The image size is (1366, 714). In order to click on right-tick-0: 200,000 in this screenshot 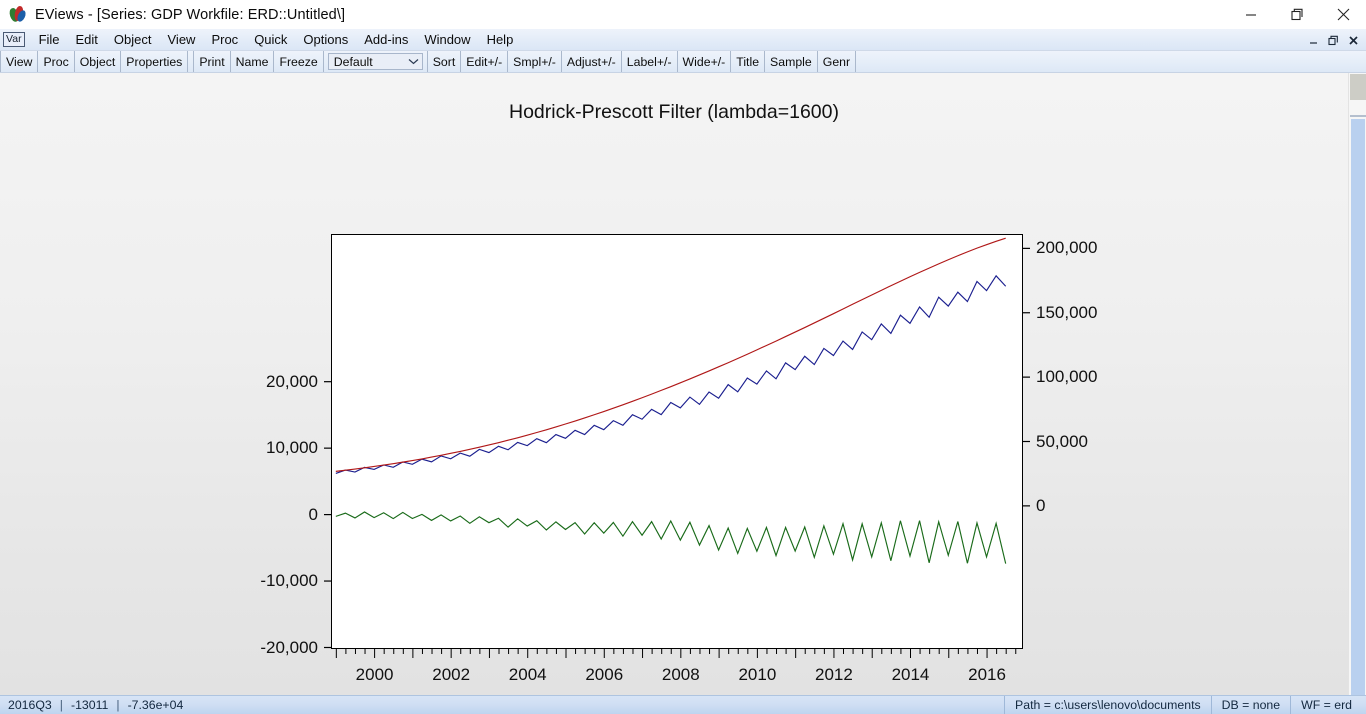, I will do `click(1067, 248)`.